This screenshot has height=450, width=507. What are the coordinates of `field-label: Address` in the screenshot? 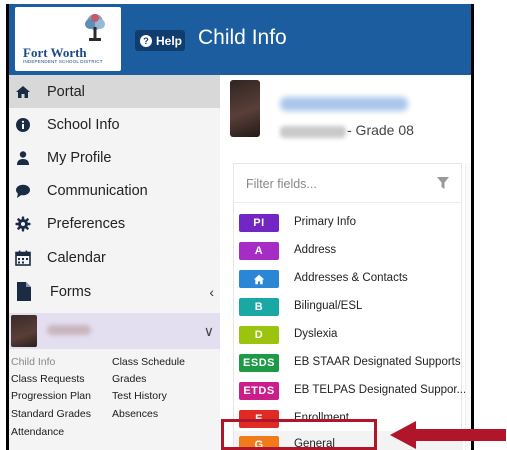 It's located at (315, 250).